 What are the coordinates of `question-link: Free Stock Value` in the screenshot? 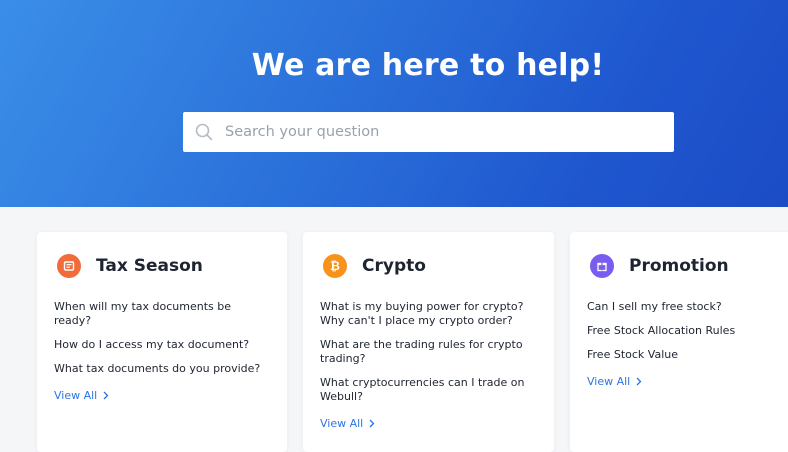 It's located at (682, 355).